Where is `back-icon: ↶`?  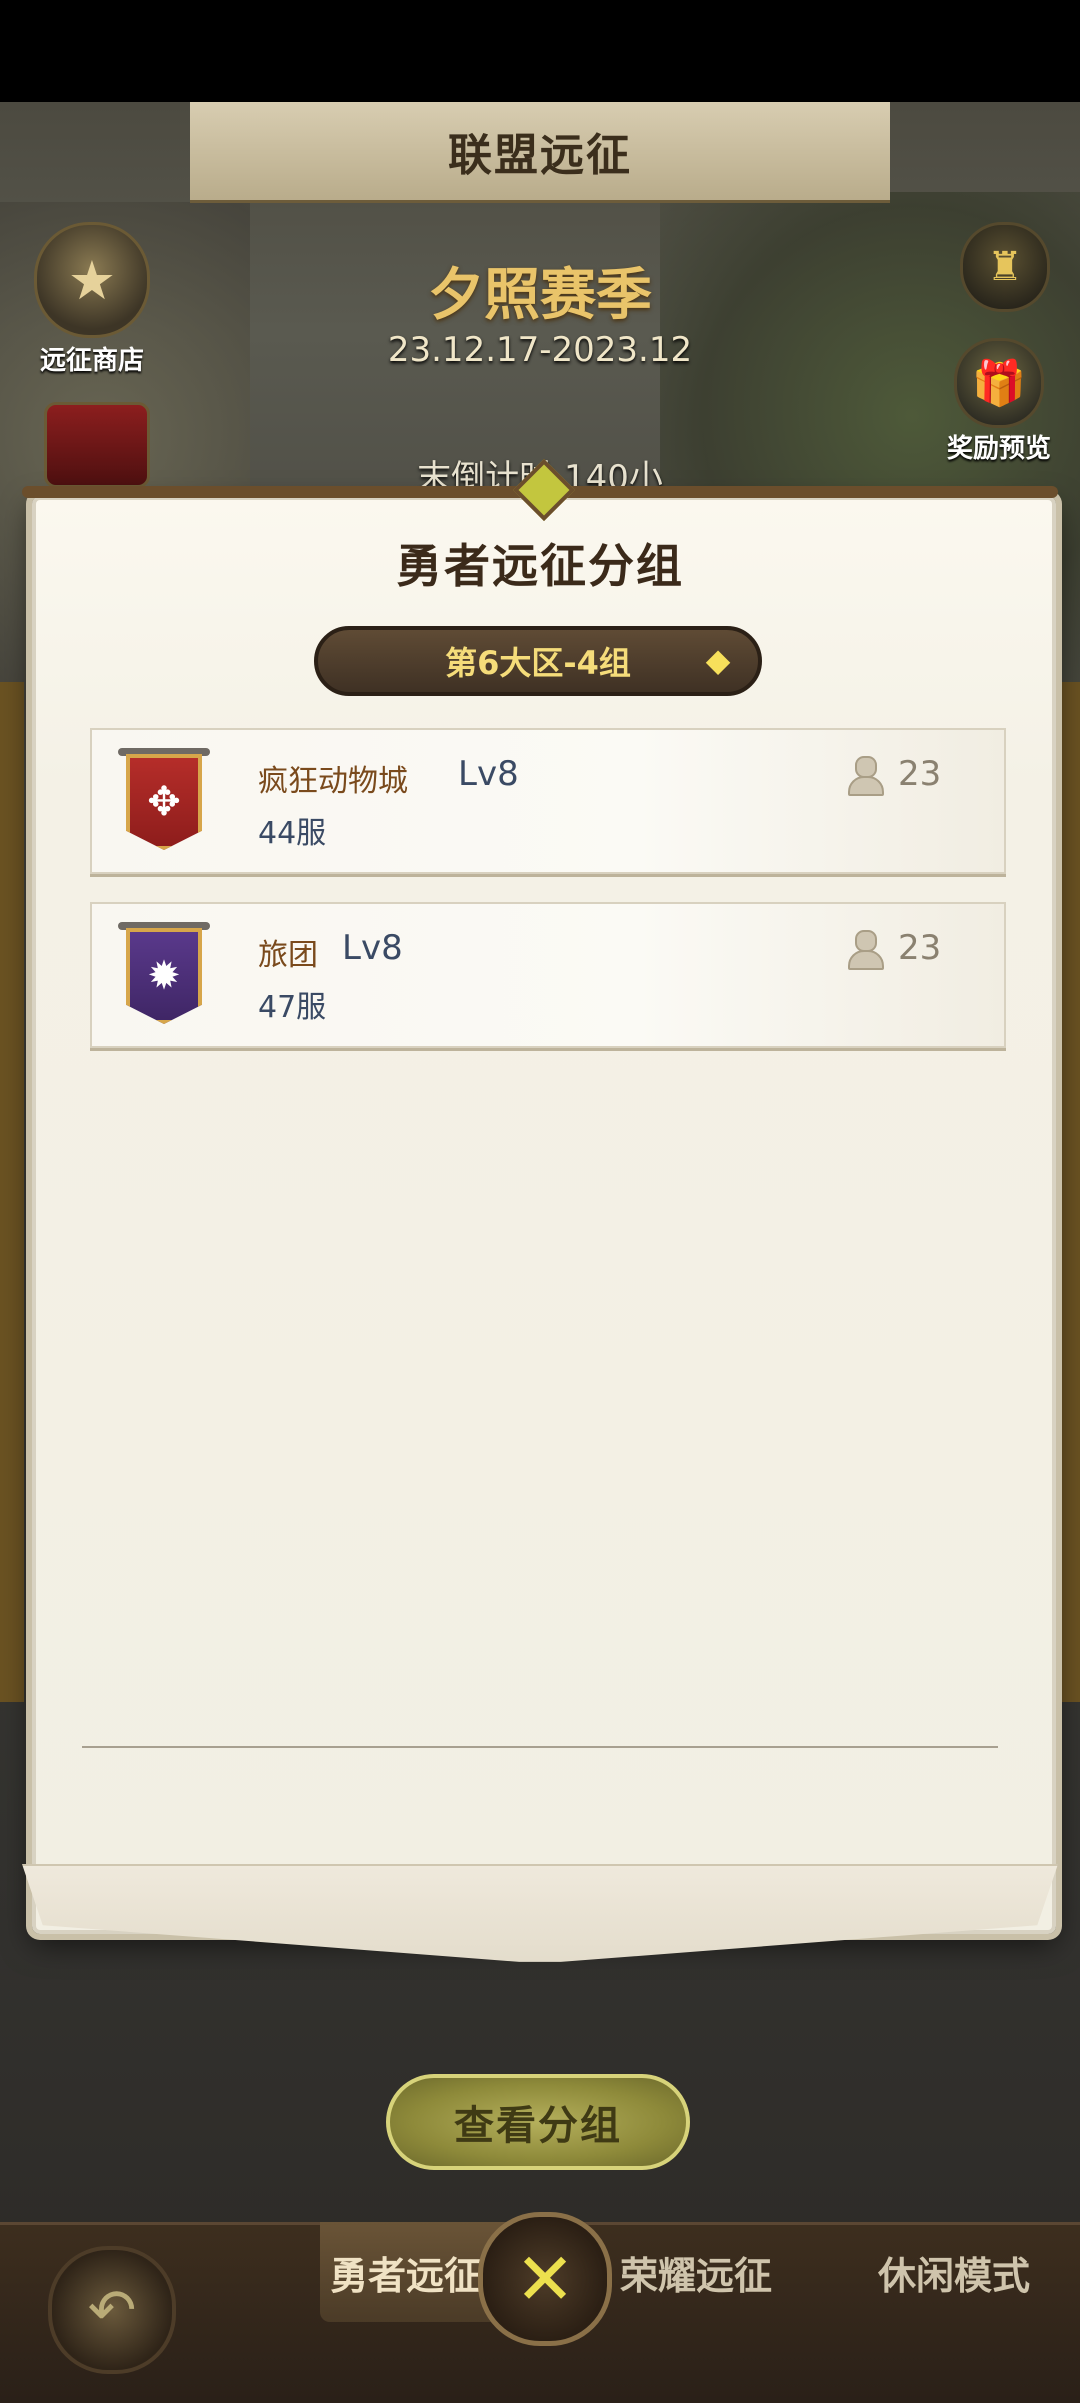 back-icon: ↶ is located at coordinates (112, 2310).